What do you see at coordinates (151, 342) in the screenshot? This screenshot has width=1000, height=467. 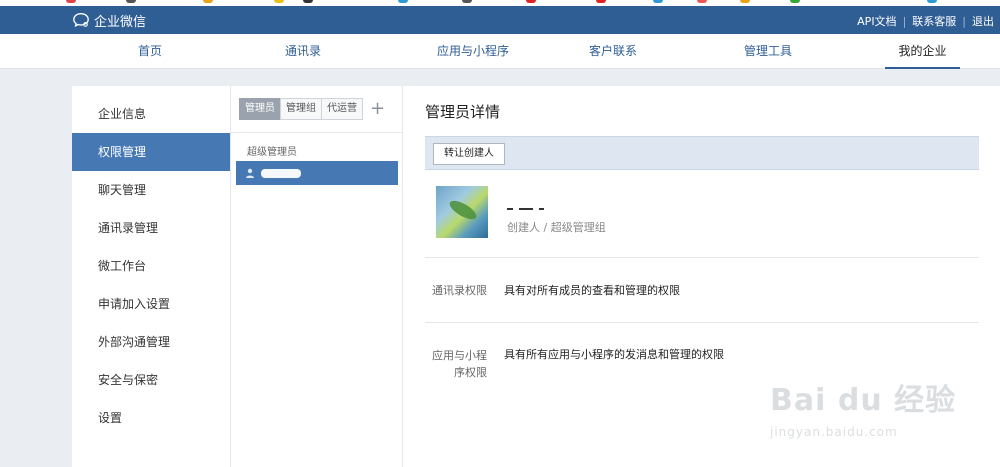 I see `sidebar-item-external-communication: 外部沟通管理` at bounding box center [151, 342].